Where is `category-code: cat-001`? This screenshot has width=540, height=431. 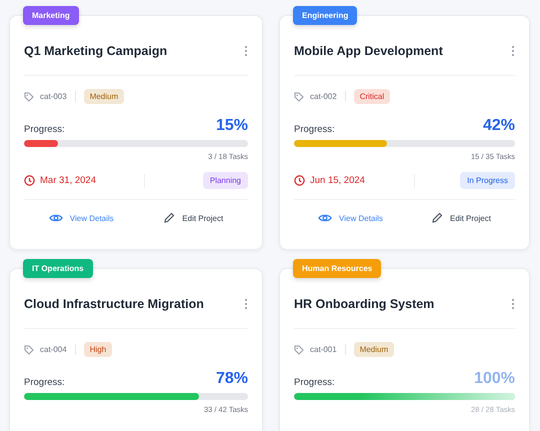
category-code: cat-001 is located at coordinates (323, 349).